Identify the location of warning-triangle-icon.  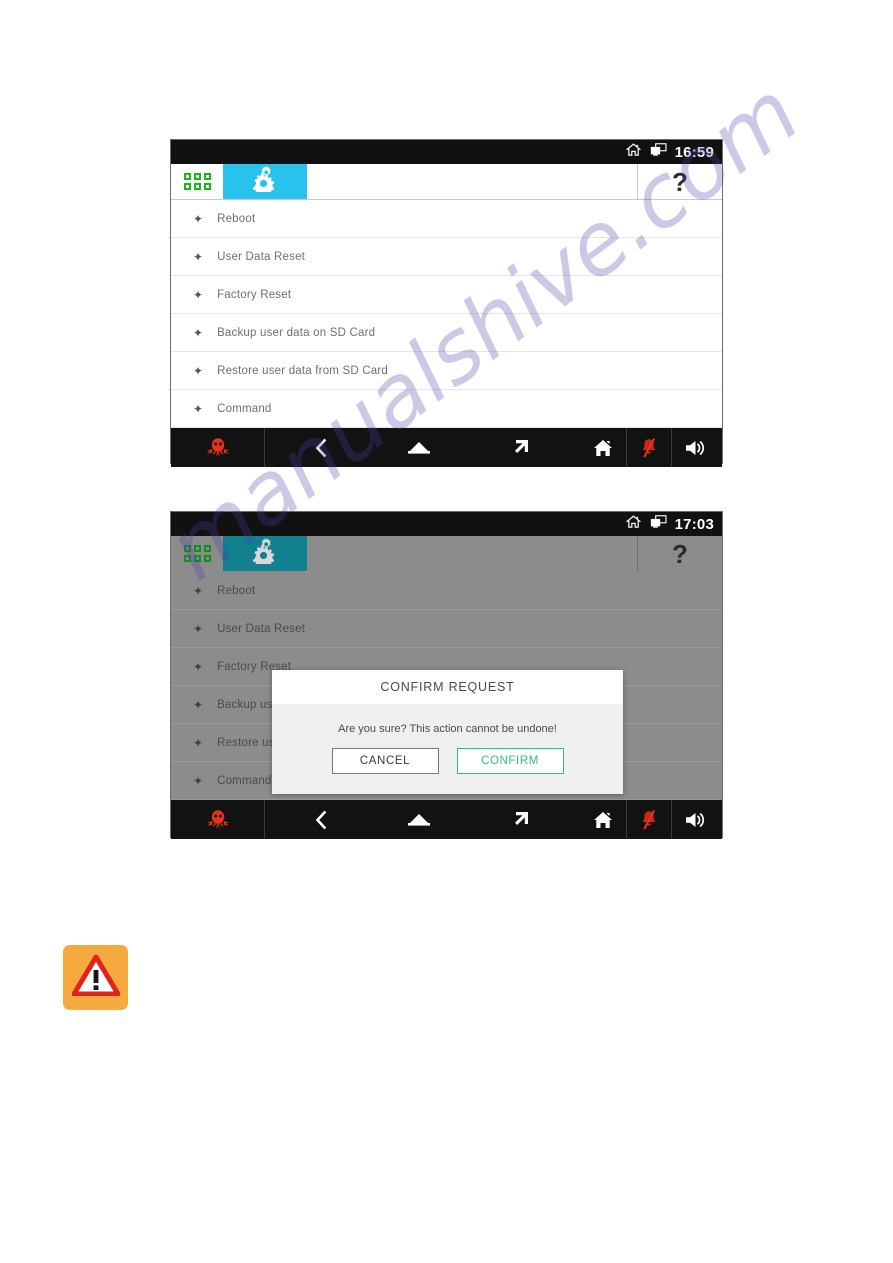
(95, 977).